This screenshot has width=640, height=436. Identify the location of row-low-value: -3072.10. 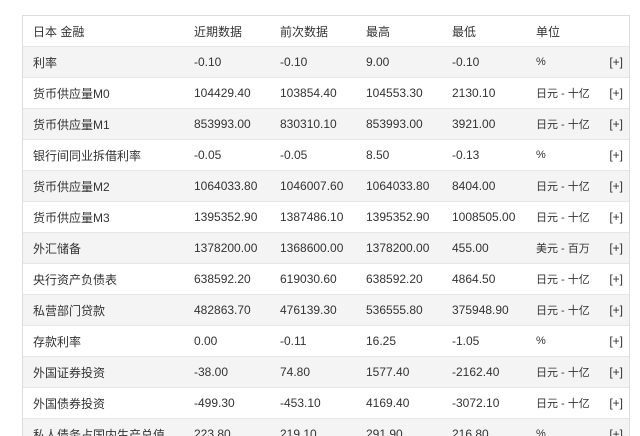
(476, 403).